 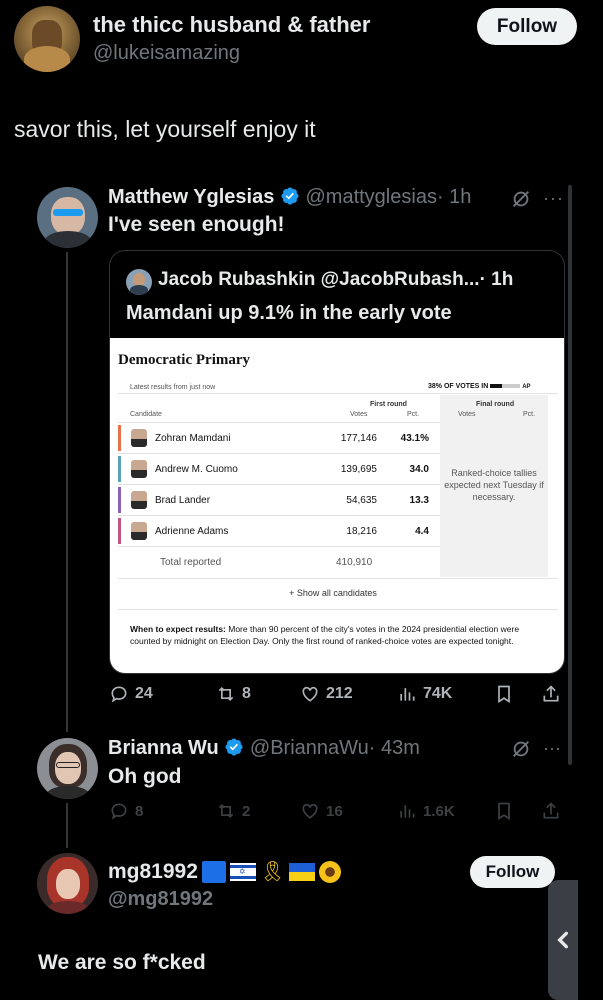 What do you see at coordinates (289, 313) in the screenshot?
I see `quote-text: Mamdani up 9.1% in the early vote` at bounding box center [289, 313].